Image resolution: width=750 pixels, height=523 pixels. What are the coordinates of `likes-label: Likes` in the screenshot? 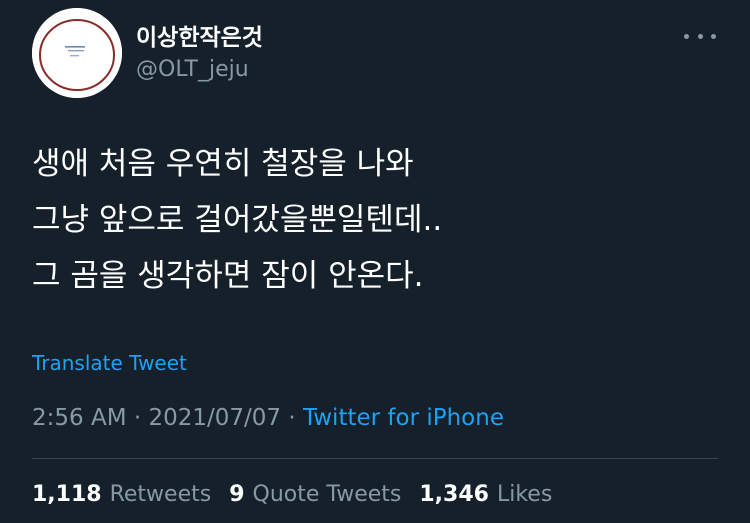 It's located at (524, 494).